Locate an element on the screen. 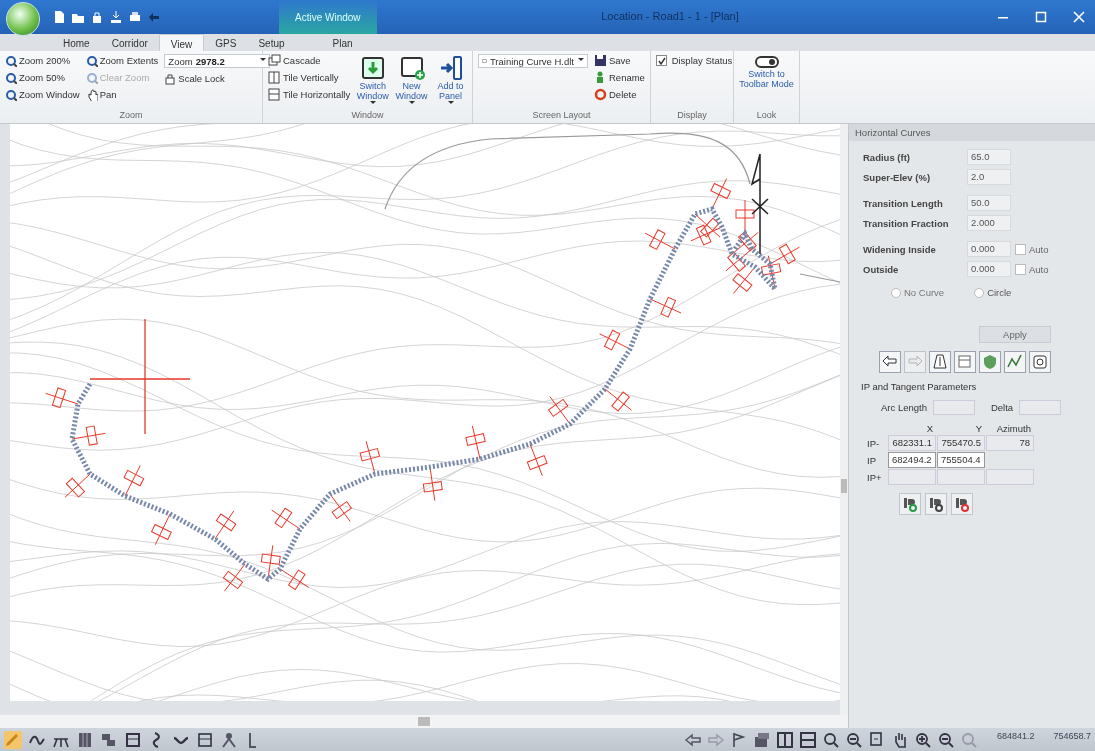 This screenshot has width=1095, height=751. rows-icon is located at coordinates (807, 739).